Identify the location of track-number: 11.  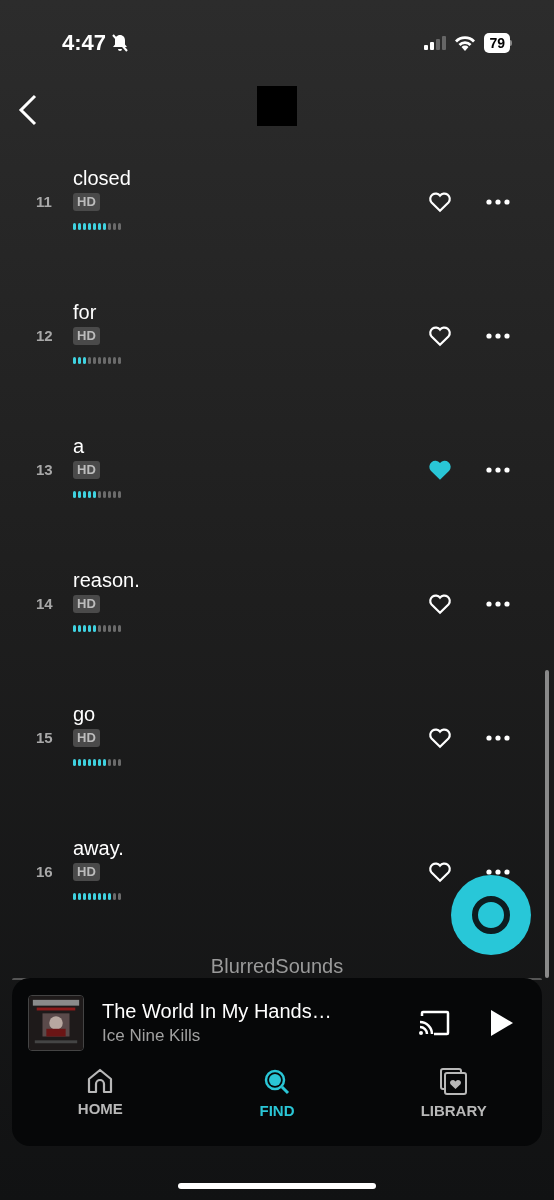
(44, 202).